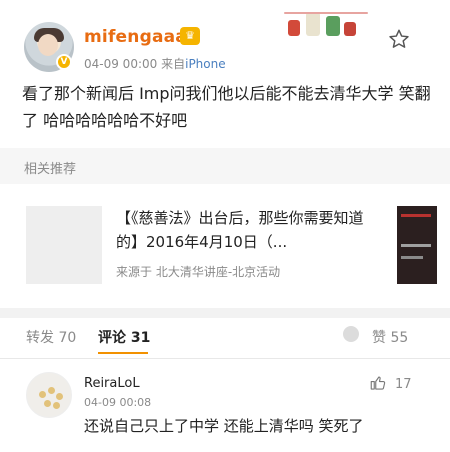 The height and width of the screenshot is (452, 450). What do you see at coordinates (399, 39) in the screenshot?
I see `favorite-star-icon` at bounding box center [399, 39].